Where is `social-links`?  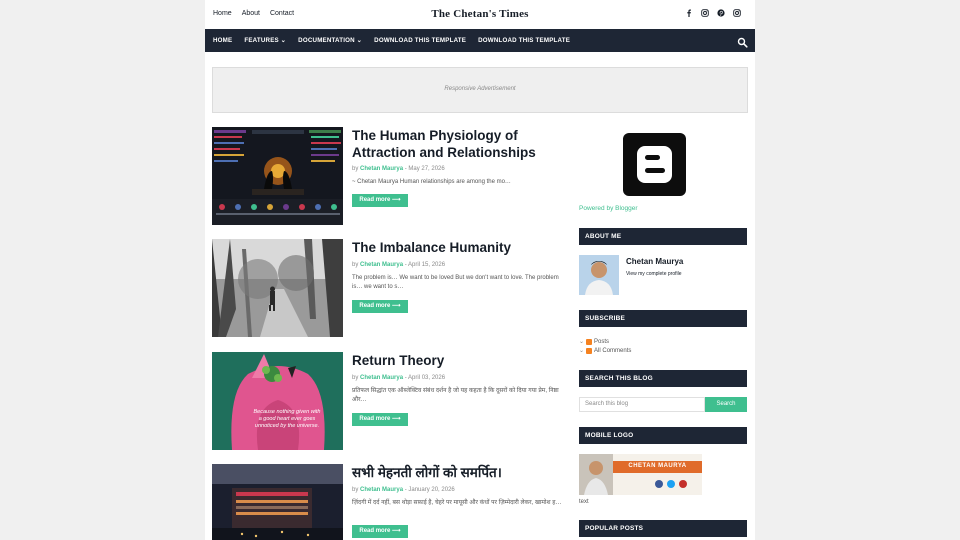
social-links is located at coordinates (713, 13).